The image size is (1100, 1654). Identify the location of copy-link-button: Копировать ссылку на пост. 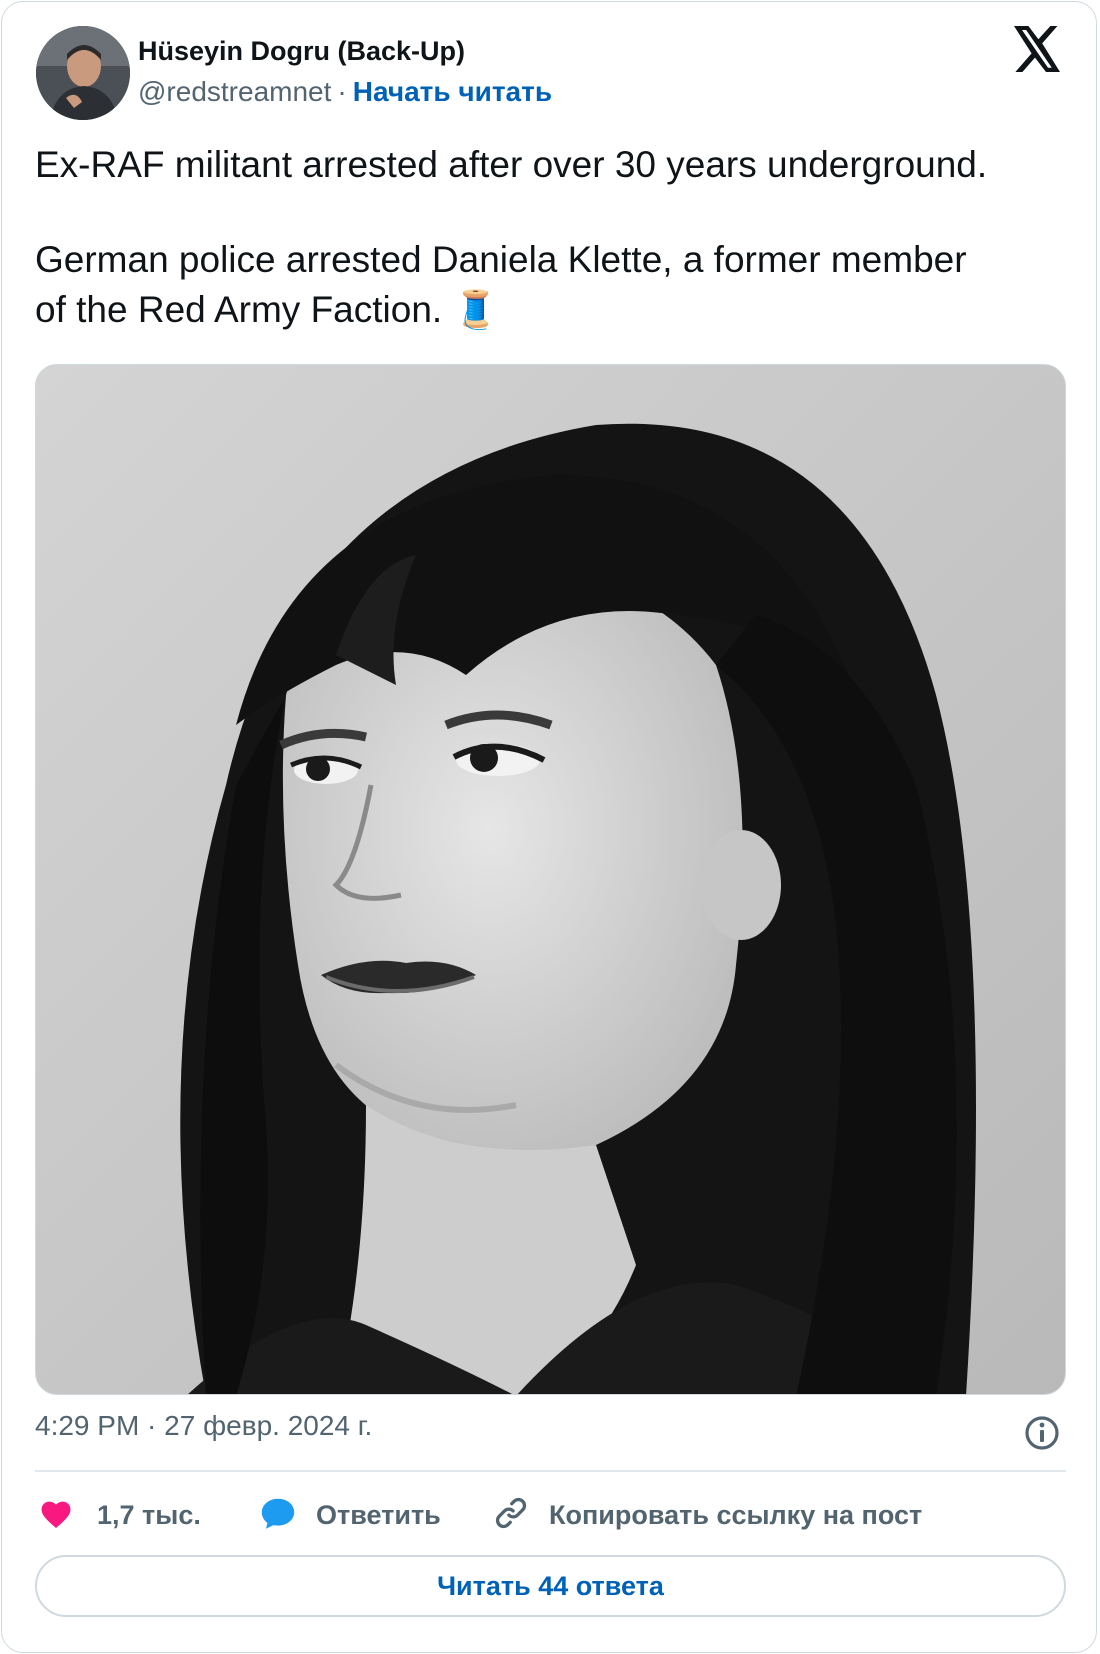
(707, 1515).